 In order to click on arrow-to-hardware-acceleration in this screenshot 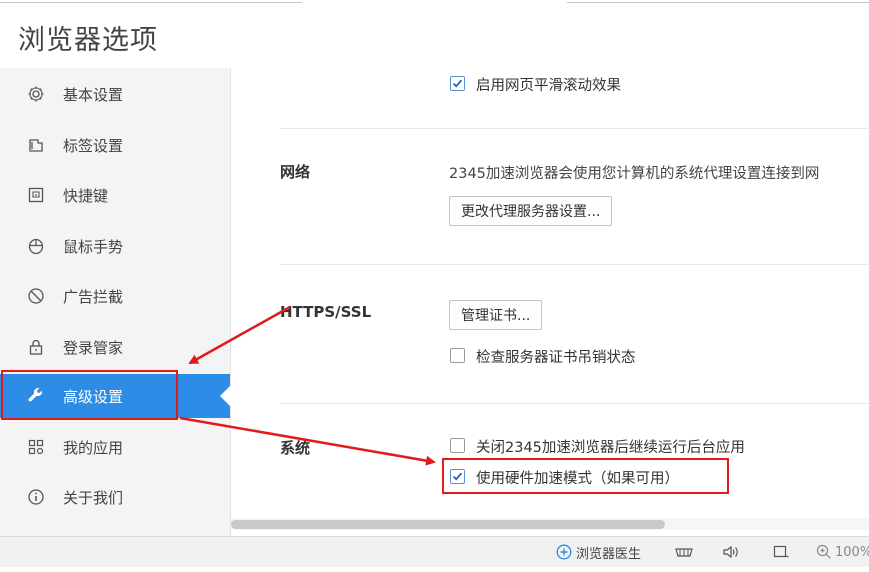, I will do `click(307, 441)`.